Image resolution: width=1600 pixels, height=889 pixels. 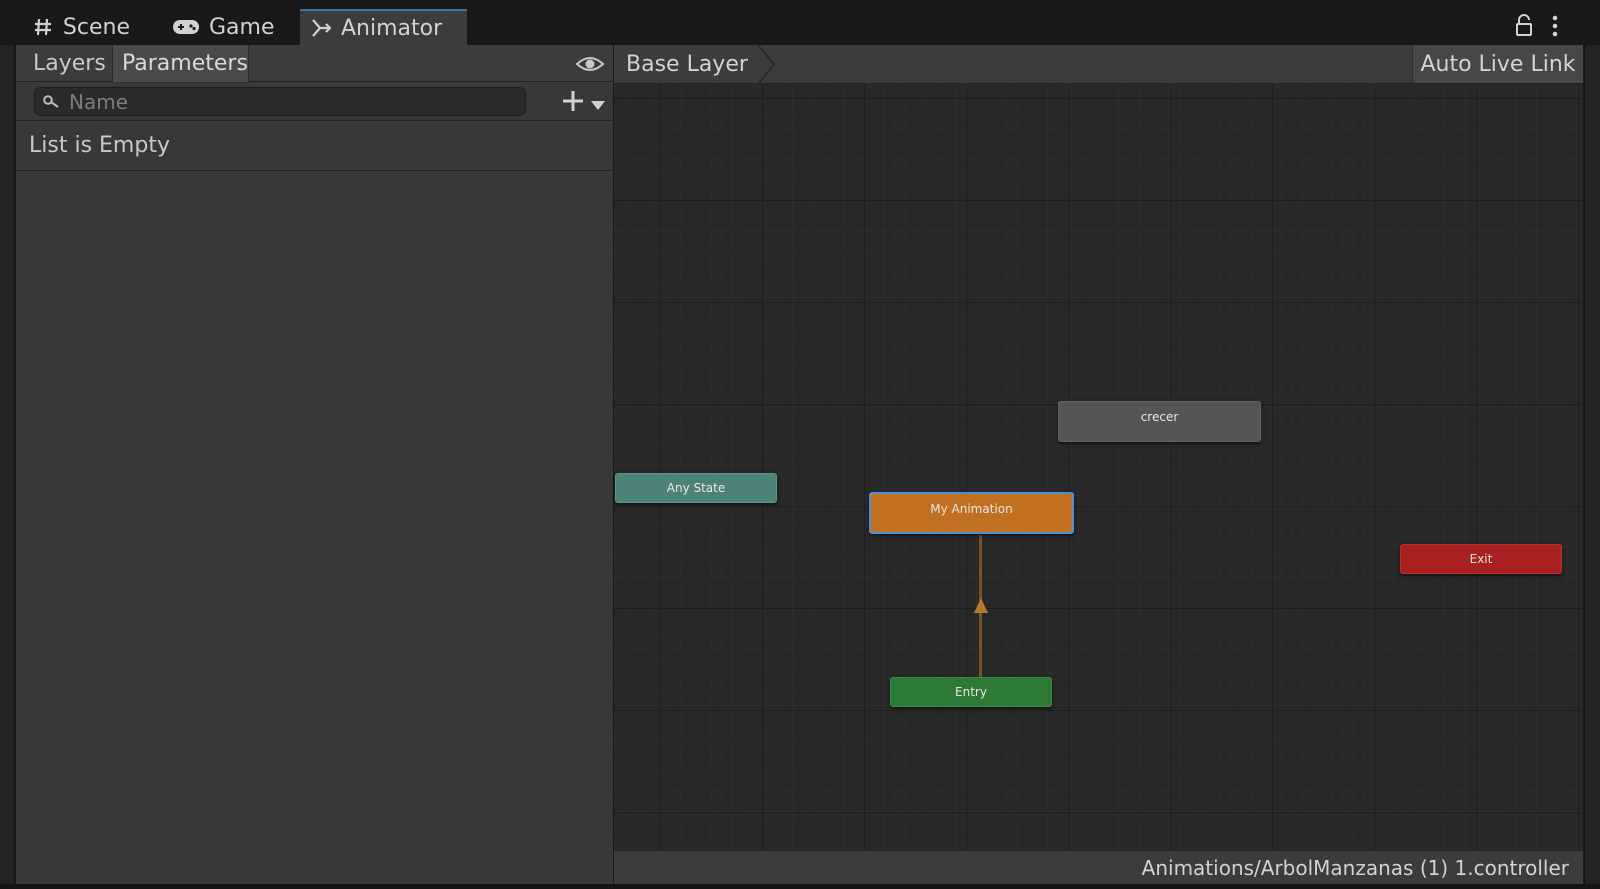 What do you see at coordinates (185, 63) in the screenshot?
I see `tab-parameters-label: Parameters` at bounding box center [185, 63].